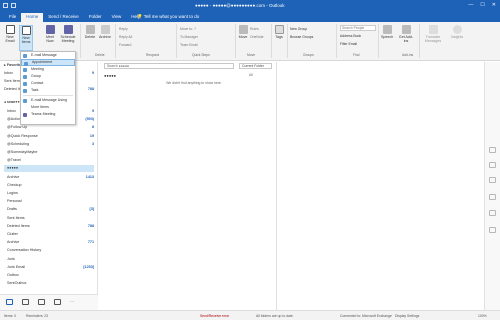 The image size is (500, 320). Describe the element at coordinates (49, 234) in the screenshot. I see `folder-item: Clutter` at that location.